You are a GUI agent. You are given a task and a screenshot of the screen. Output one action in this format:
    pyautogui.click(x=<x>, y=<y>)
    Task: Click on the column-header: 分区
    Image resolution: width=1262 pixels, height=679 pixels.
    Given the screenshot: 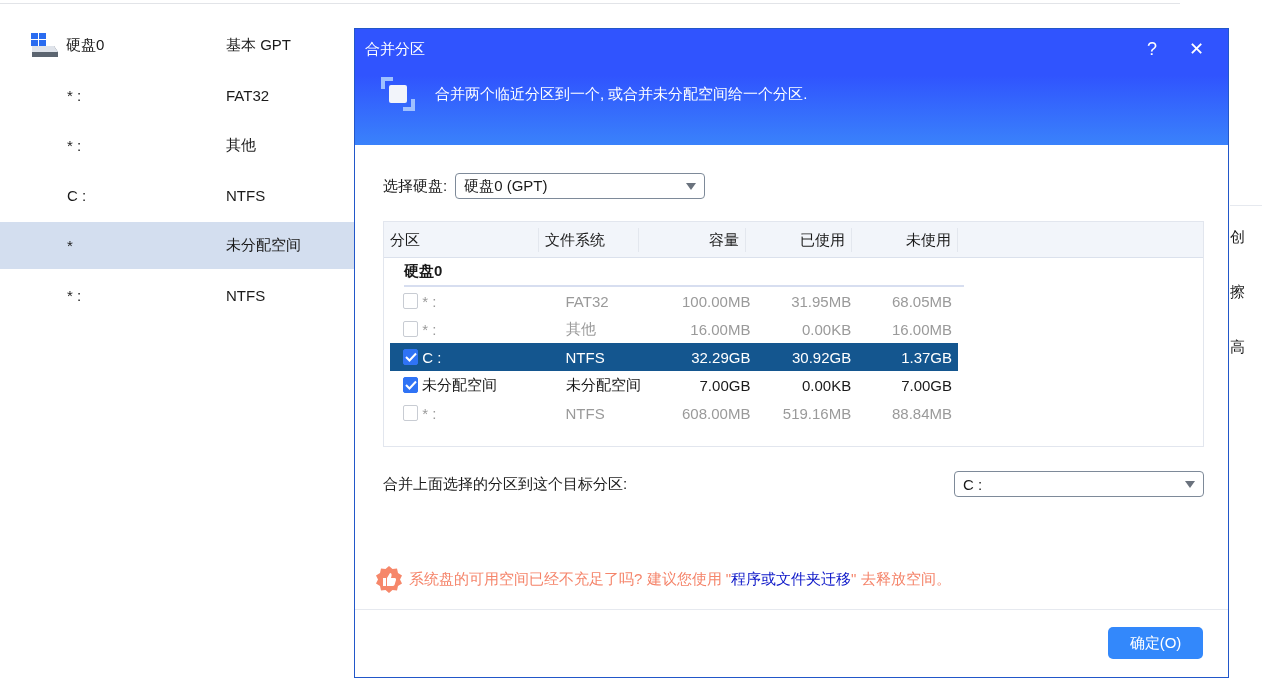 What is the action you would take?
    pyautogui.click(x=461, y=239)
    